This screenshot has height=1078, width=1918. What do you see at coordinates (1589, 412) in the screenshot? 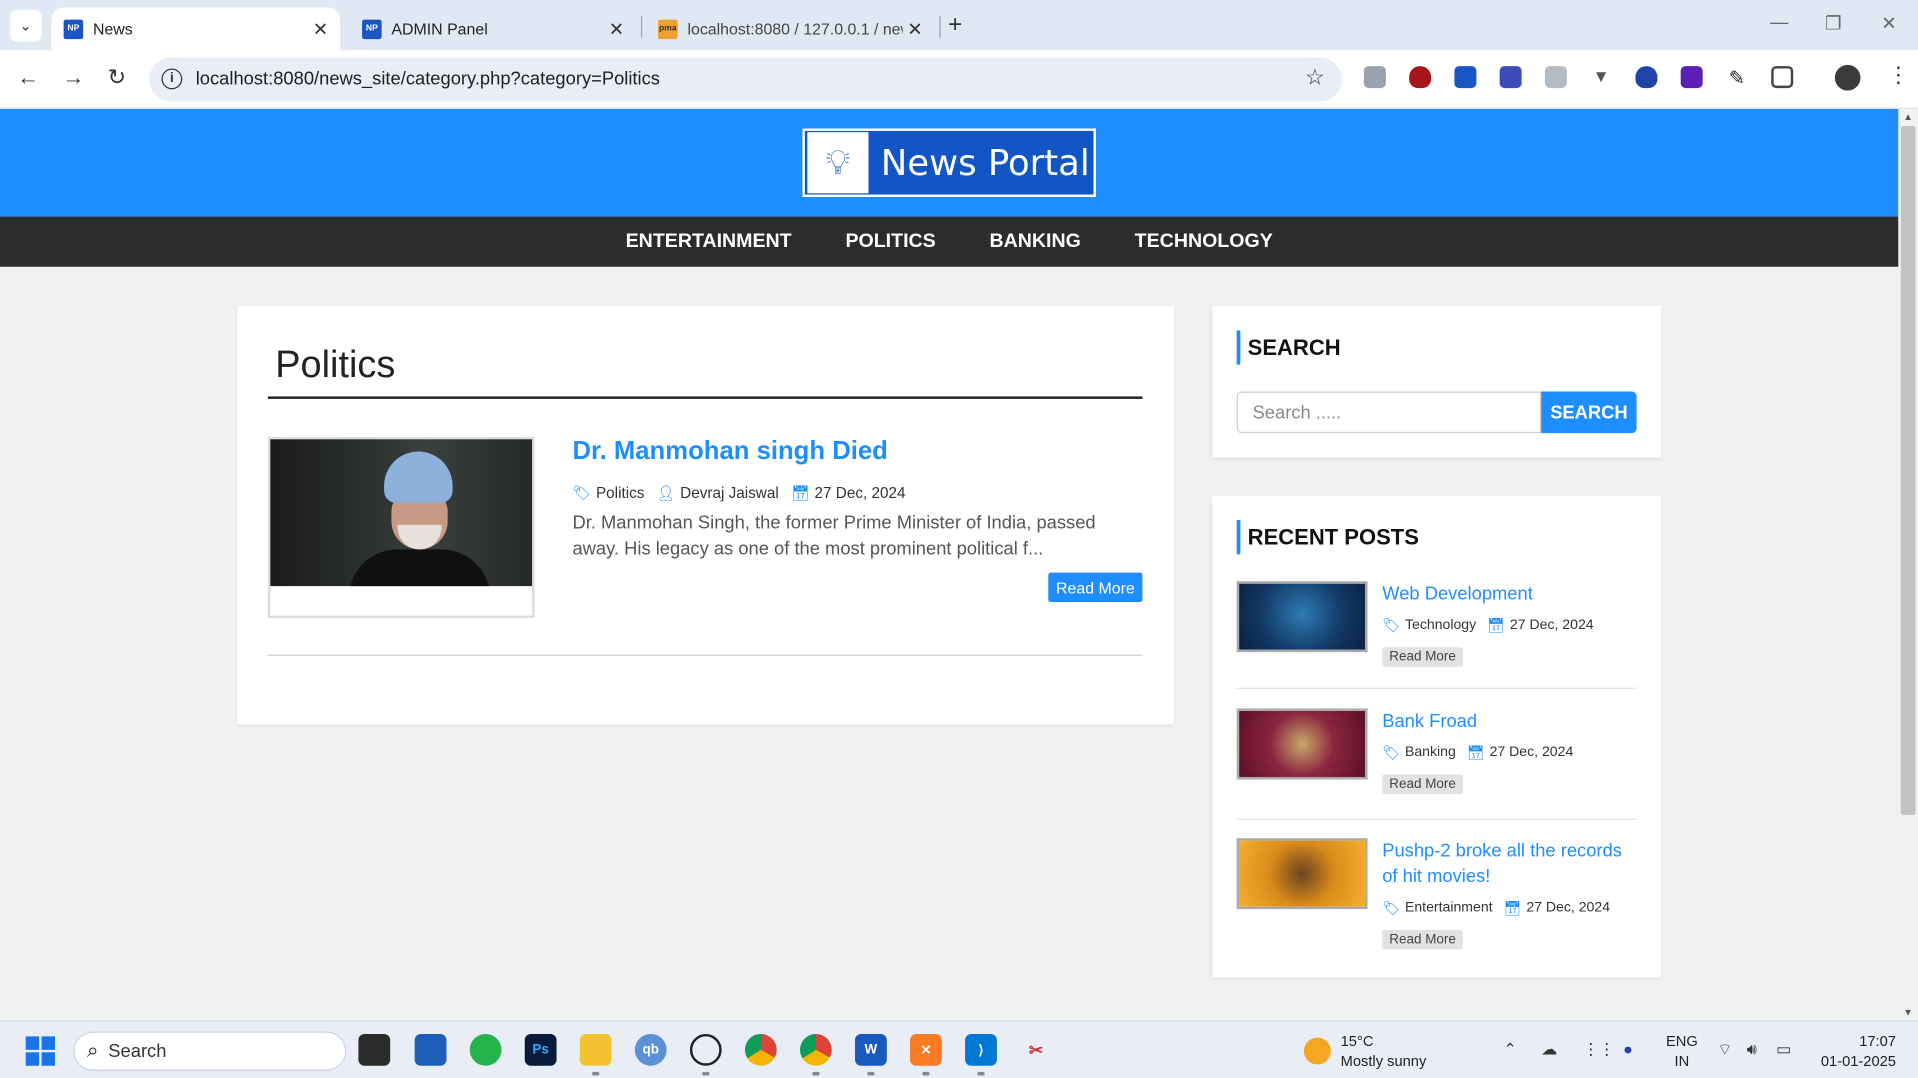
I see `search-button: SEARCH` at bounding box center [1589, 412].